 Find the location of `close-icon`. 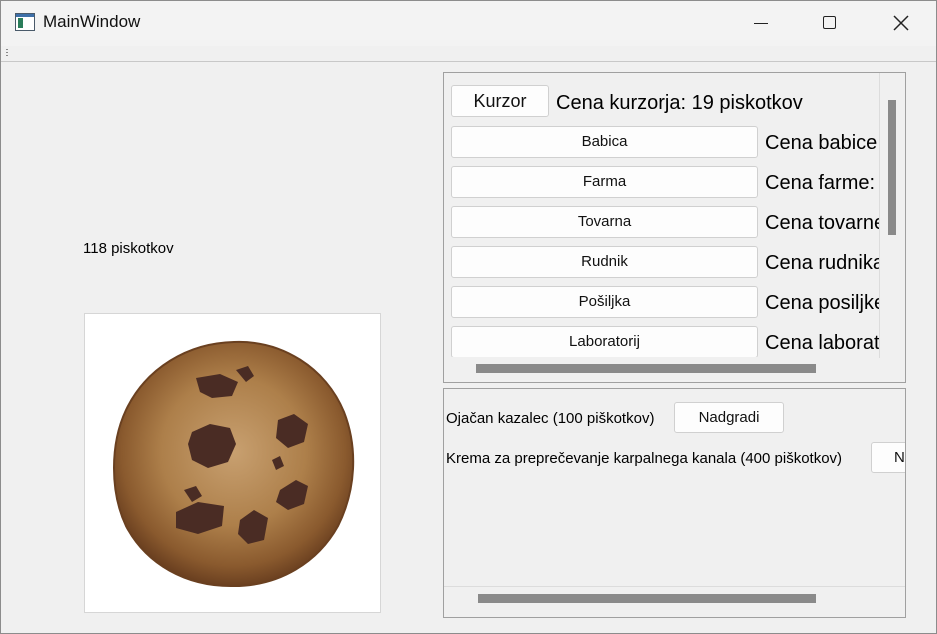

close-icon is located at coordinates (901, 23).